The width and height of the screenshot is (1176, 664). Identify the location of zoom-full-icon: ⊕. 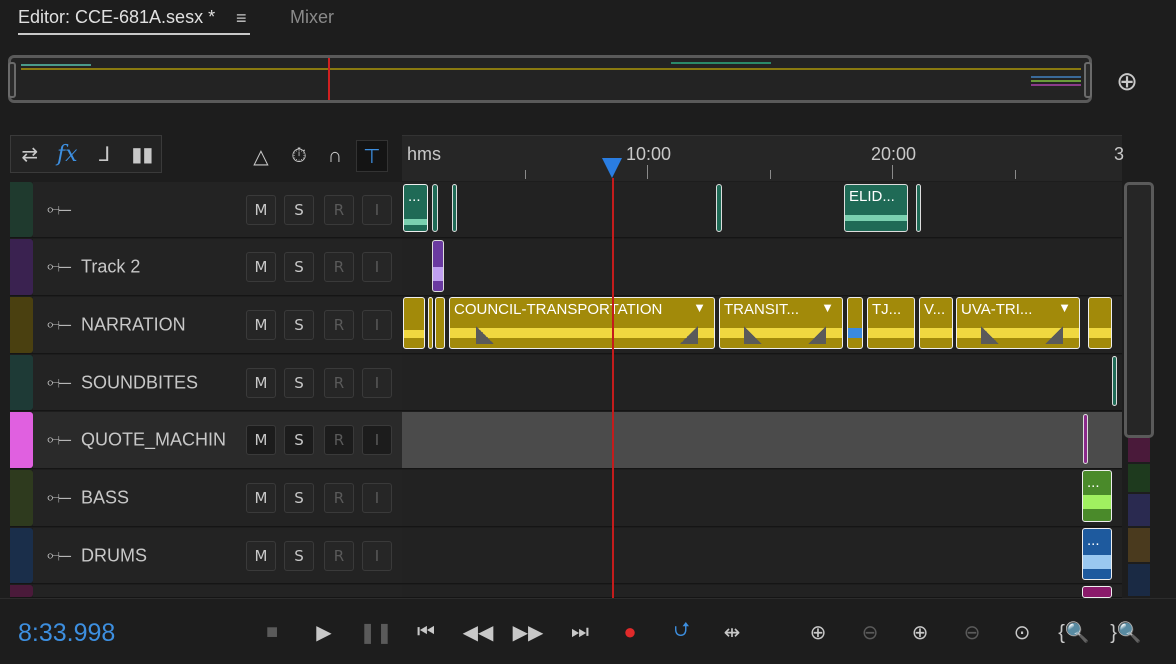
(1127, 81).